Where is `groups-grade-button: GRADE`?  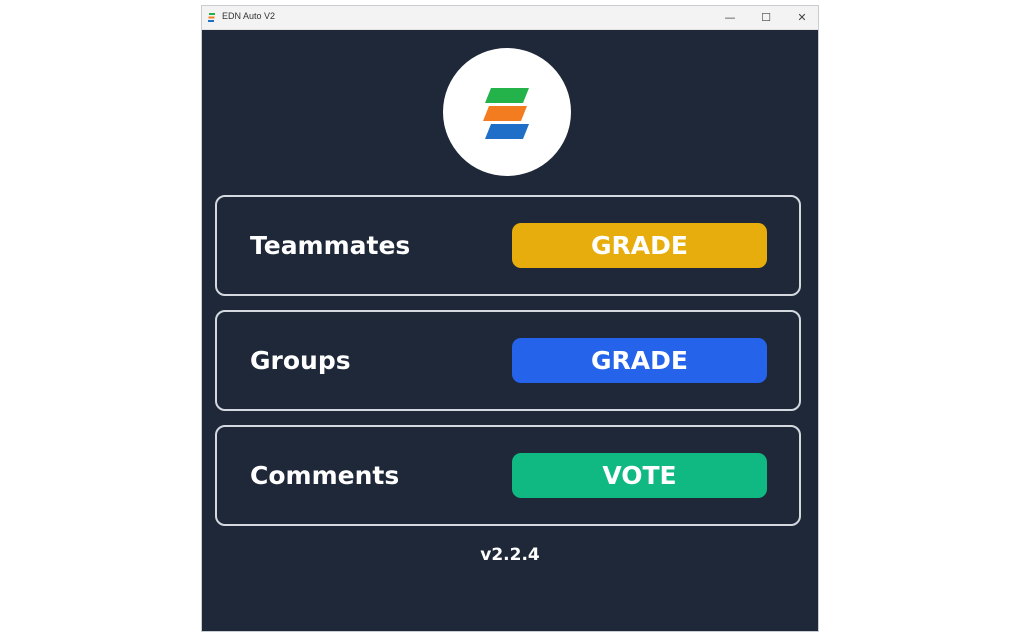 groups-grade-button: GRADE is located at coordinates (639, 360).